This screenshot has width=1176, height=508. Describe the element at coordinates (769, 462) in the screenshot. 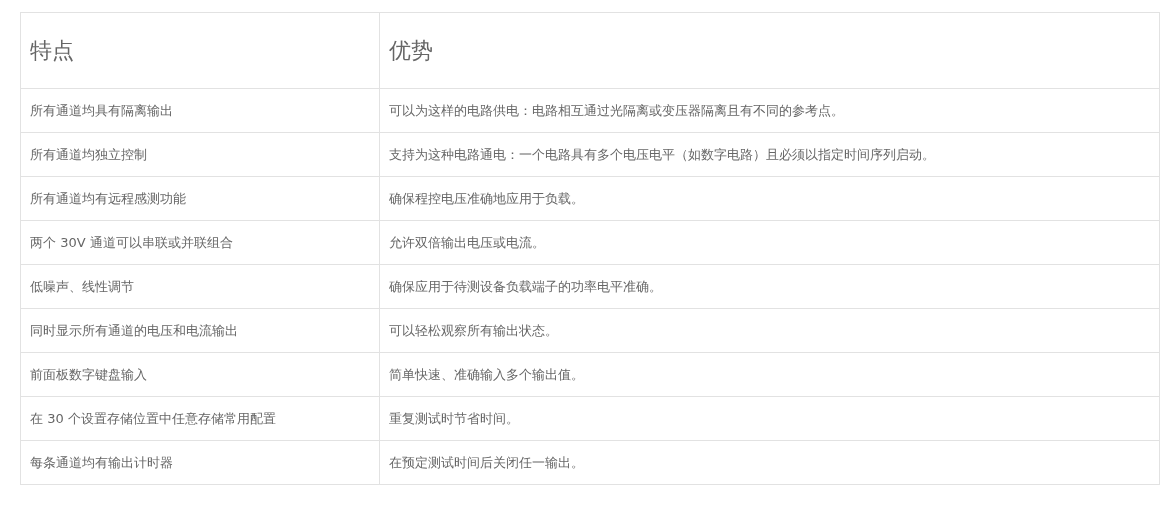

I see `table-cell: 在预定测试时间后关闭任一输出。` at that location.